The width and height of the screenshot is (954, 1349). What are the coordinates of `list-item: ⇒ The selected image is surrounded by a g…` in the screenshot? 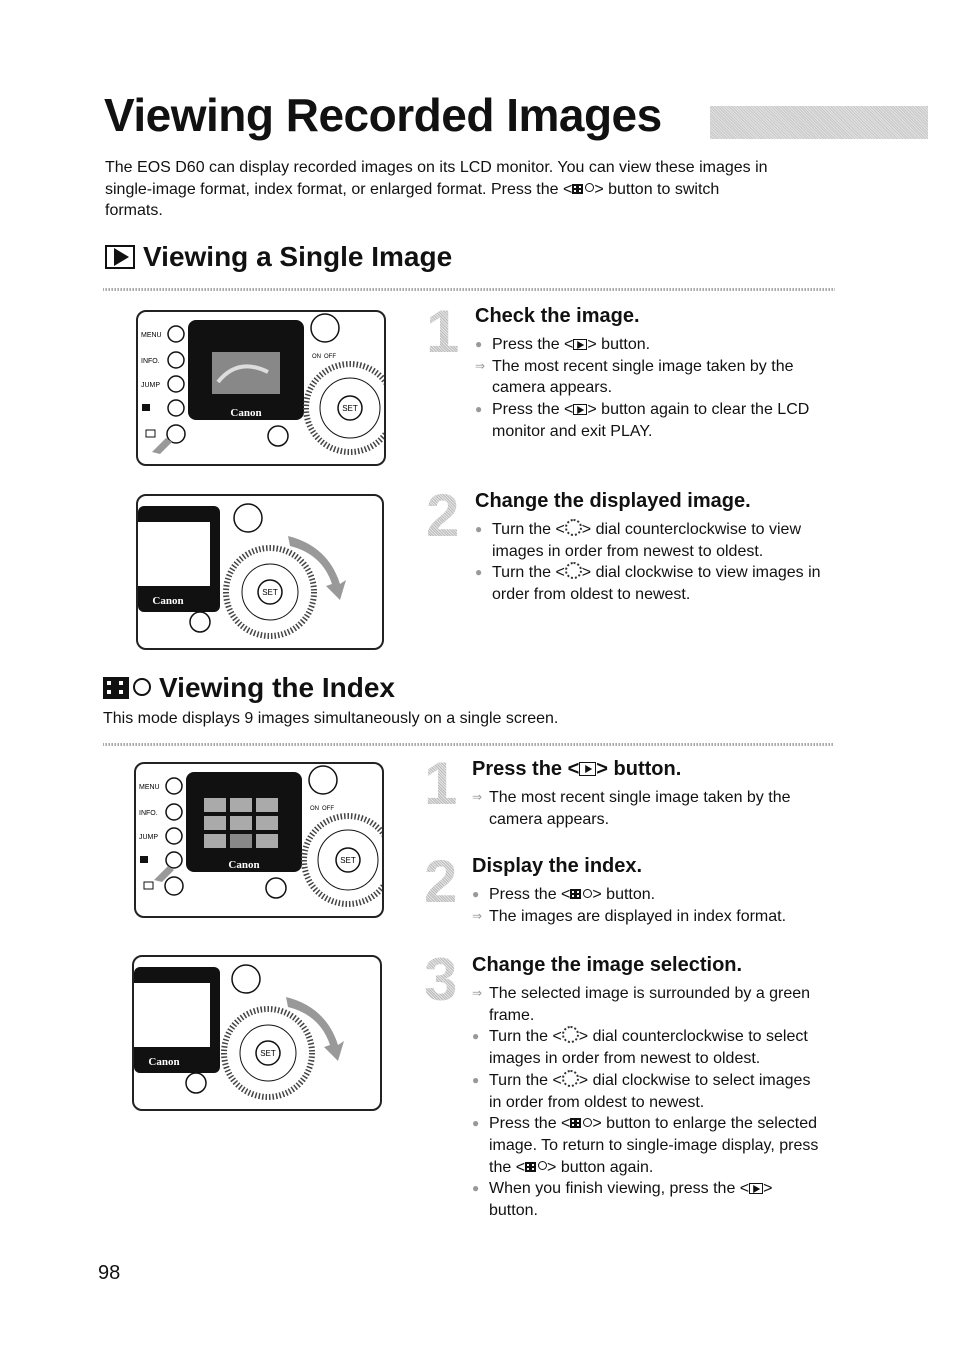 It's located at (641, 1004).